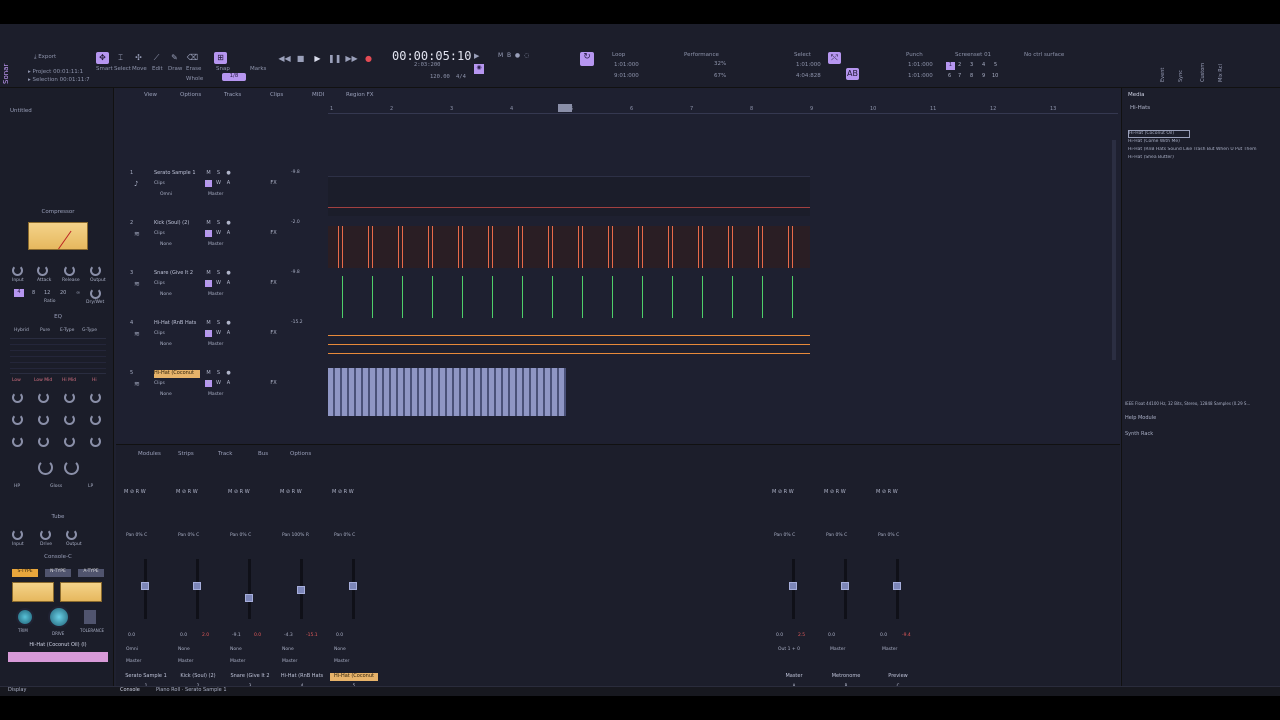 The height and width of the screenshot is (720, 1280). I want to click on eq-band-lowmid: Low Mid, so click(43, 380).